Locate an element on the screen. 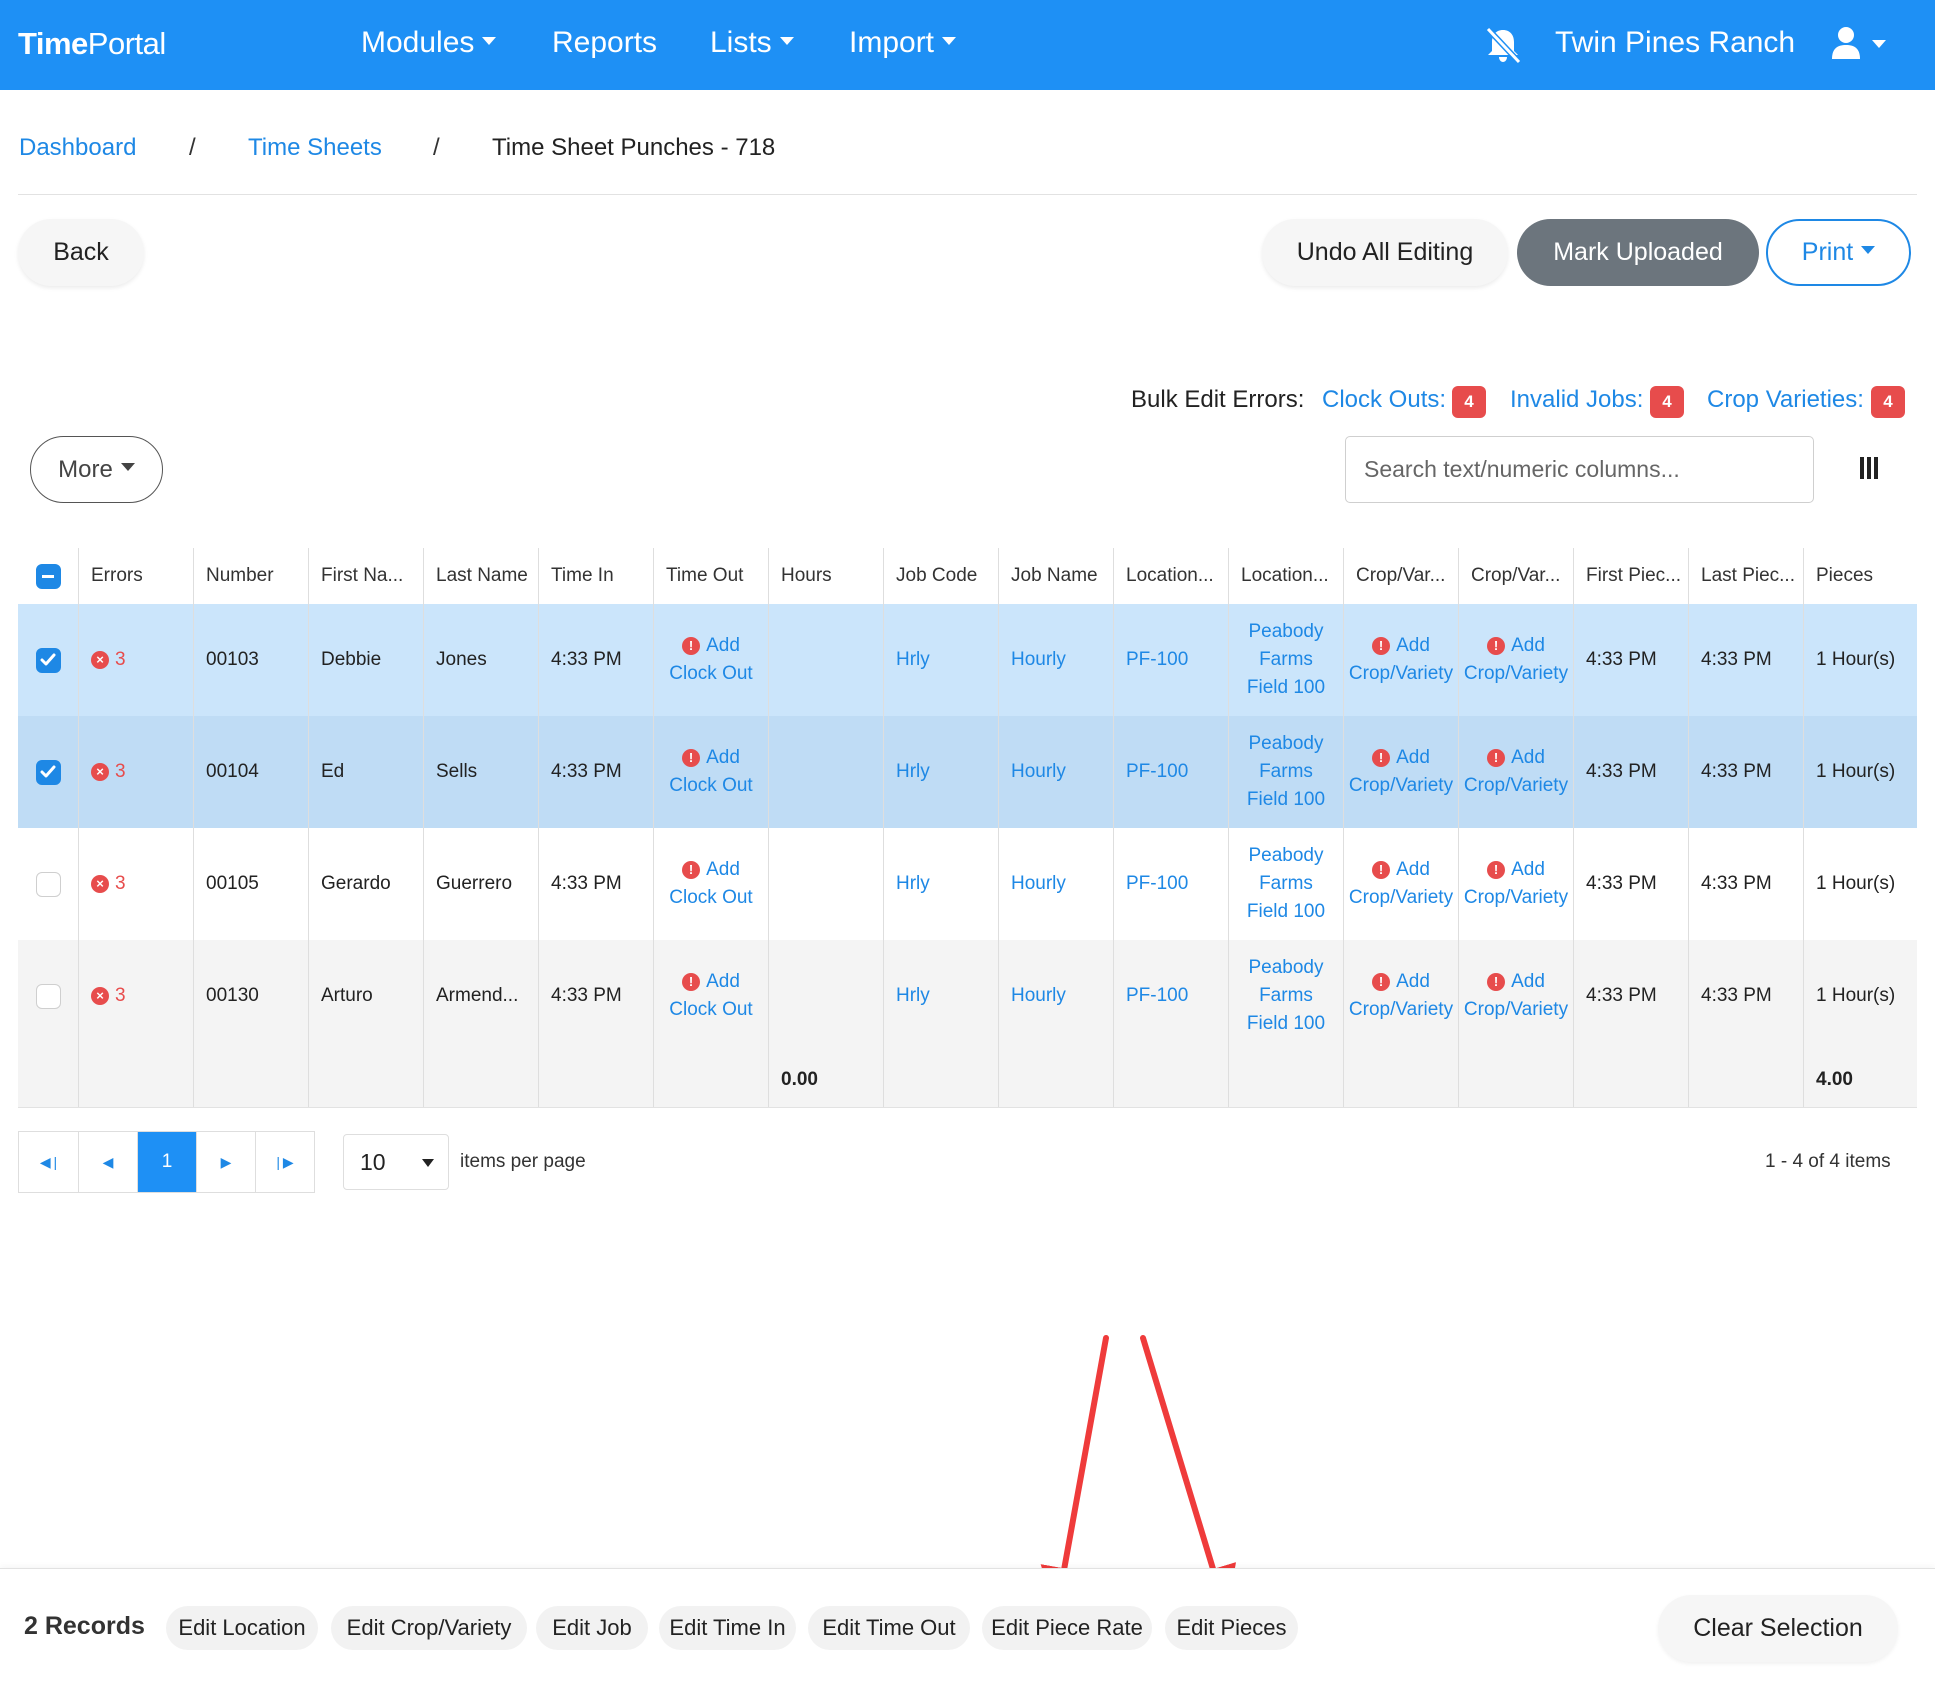 Image resolution: width=1935 pixels, height=1686 pixels. edit-time-out-button: Edit Time Out is located at coordinates (889, 1628).